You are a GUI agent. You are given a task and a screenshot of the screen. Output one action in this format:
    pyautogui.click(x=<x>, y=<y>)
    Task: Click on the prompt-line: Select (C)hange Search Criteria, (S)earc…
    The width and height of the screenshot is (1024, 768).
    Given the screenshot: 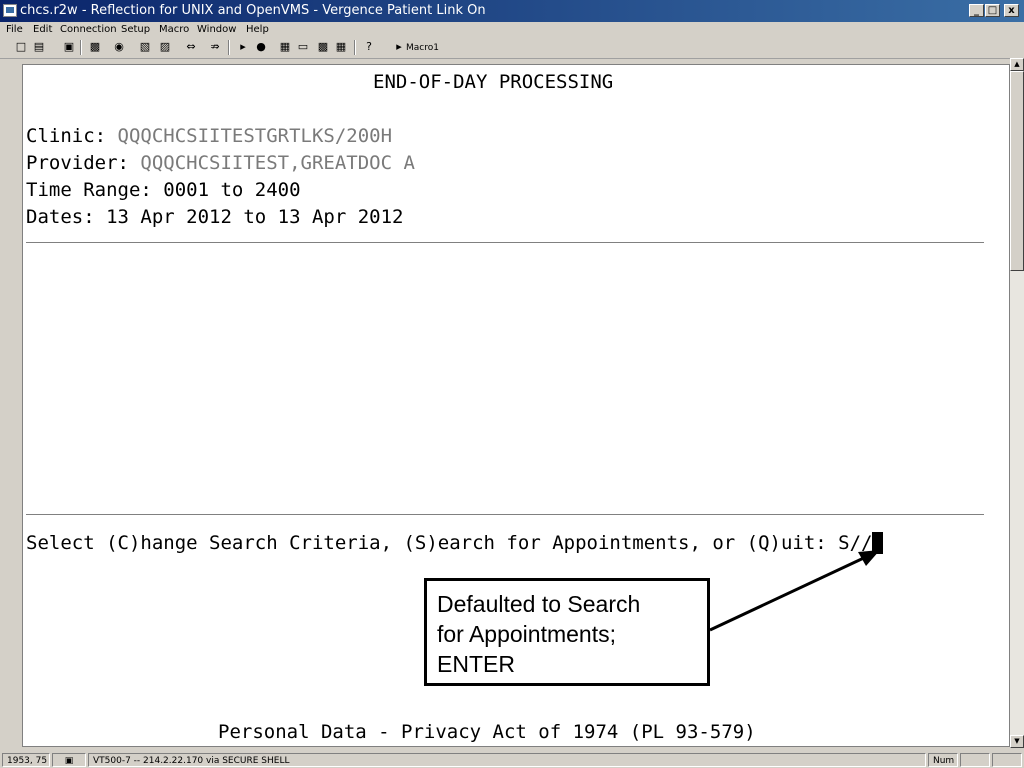 What is the action you would take?
    pyautogui.click(x=455, y=543)
    